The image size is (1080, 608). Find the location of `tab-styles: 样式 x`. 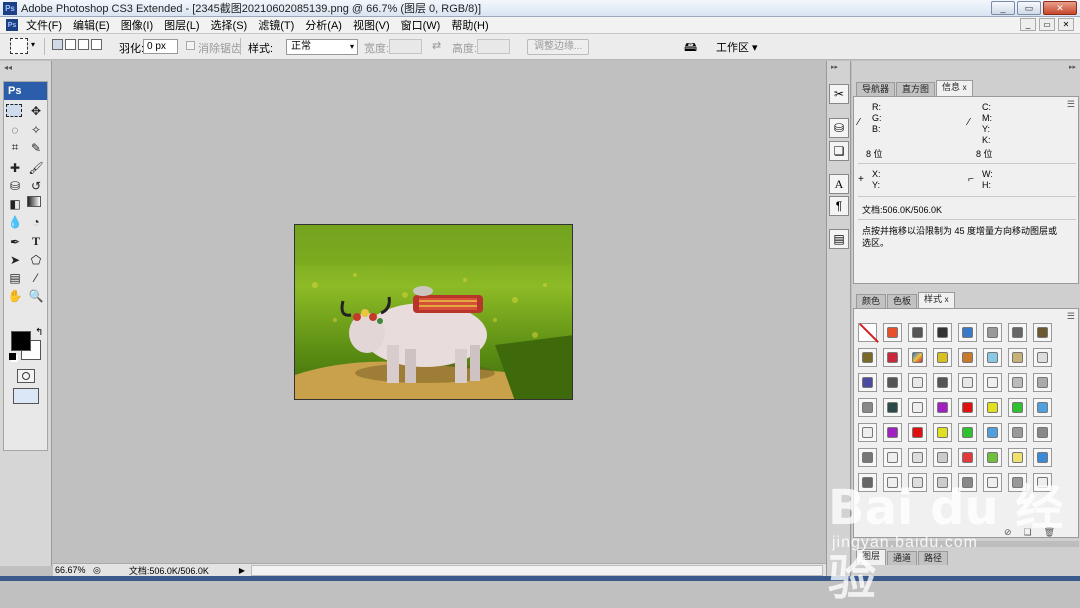

tab-styles: 样式 x is located at coordinates (936, 300).